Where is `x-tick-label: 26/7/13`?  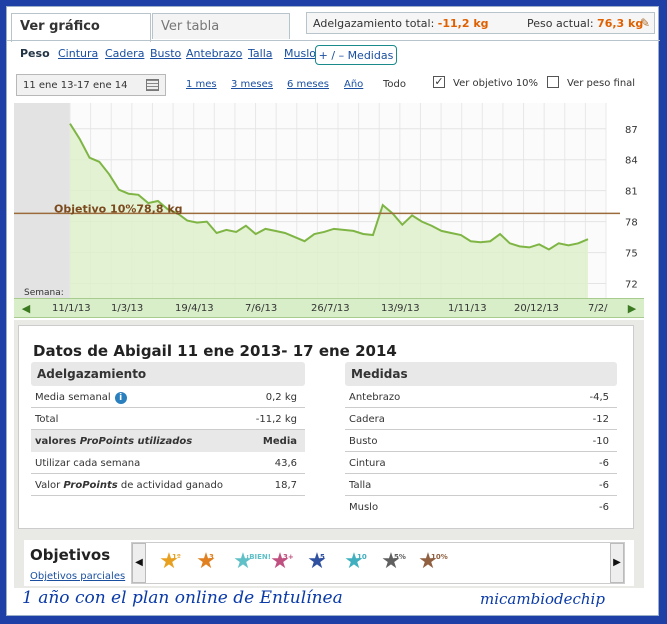
x-tick-label: 26/7/13 is located at coordinates (330, 308).